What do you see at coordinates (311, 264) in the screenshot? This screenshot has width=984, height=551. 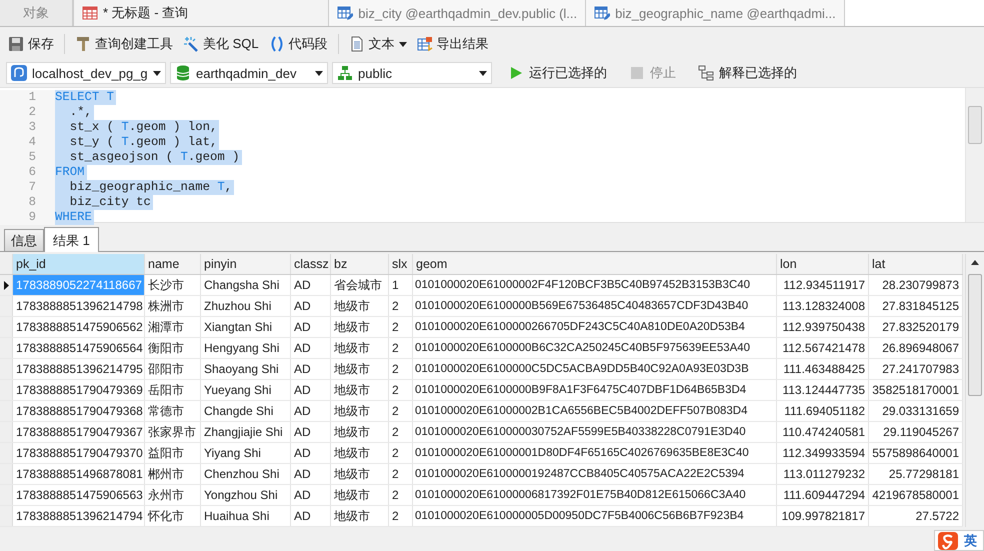 I see `column-header: classz` at bounding box center [311, 264].